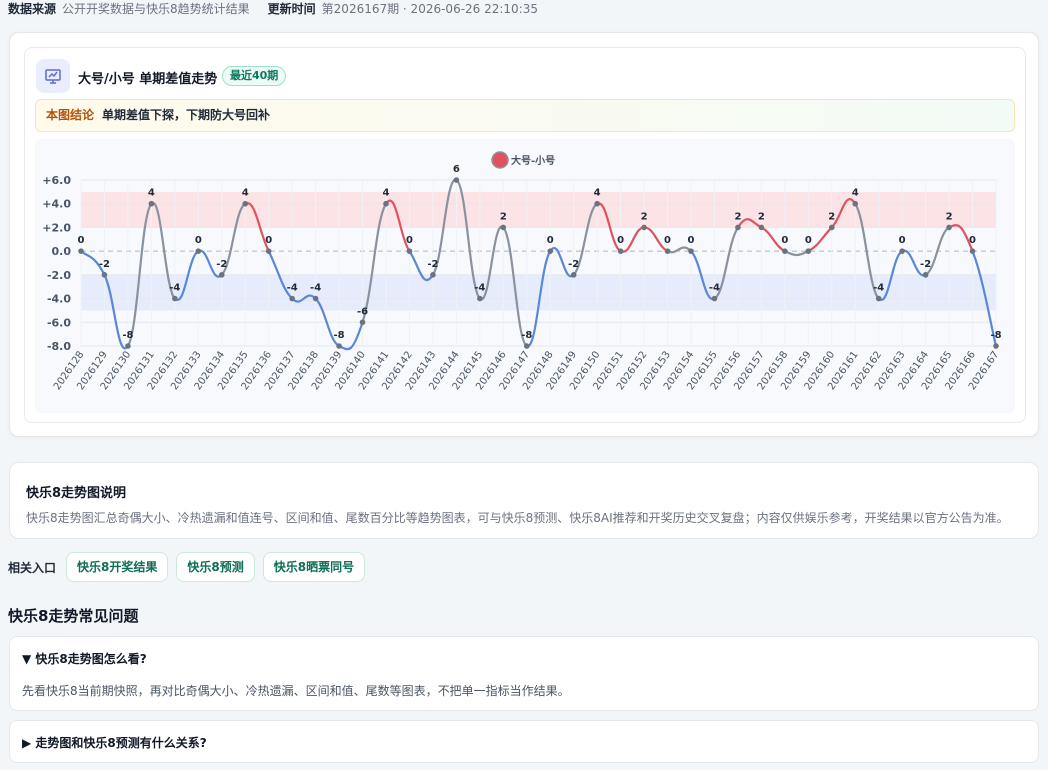 Image resolution: width=1048 pixels, height=770 pixels. Describe the element at coordinates (91, 659) in the screenshot. I see `faq-question-text-1: 快乐8走势图怎么看?` at that location.